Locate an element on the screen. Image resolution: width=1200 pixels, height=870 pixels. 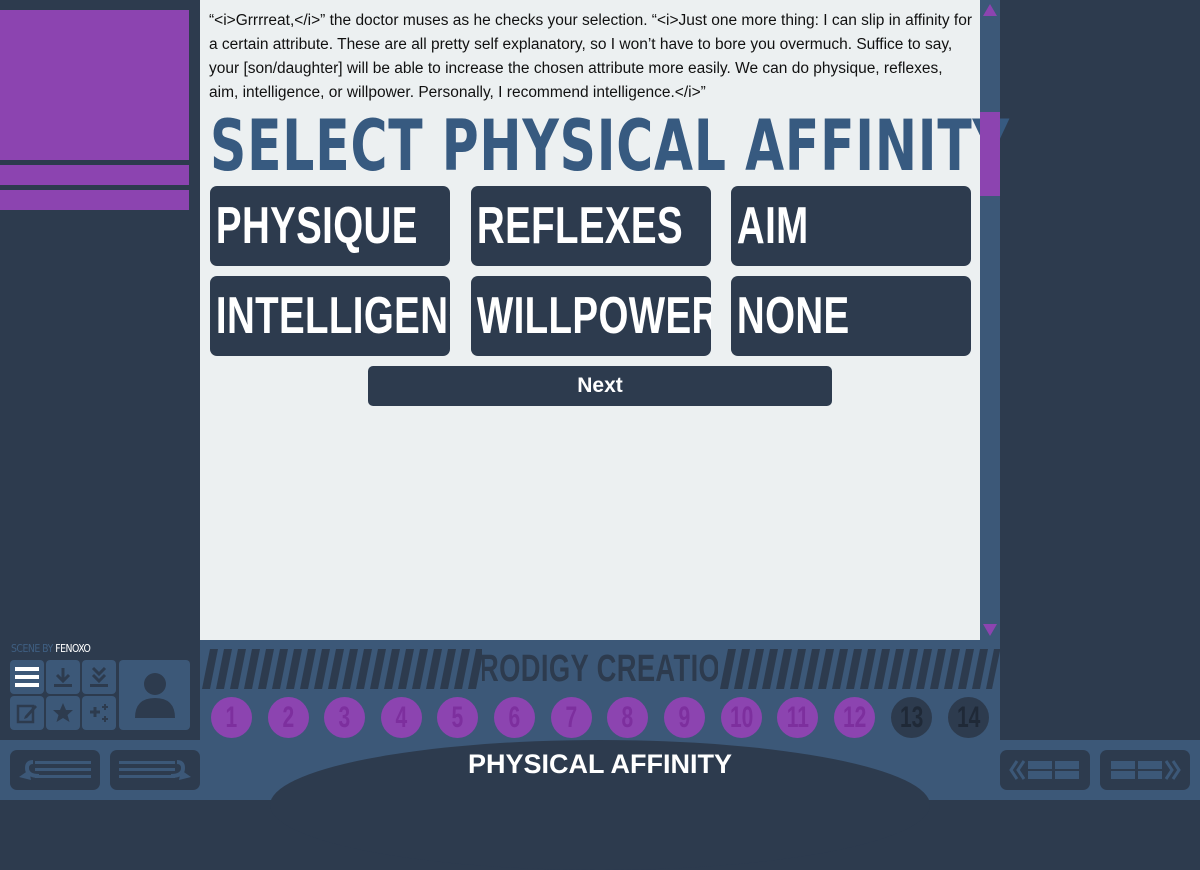
progress-step: 5 is located at coordinates (457, 717).